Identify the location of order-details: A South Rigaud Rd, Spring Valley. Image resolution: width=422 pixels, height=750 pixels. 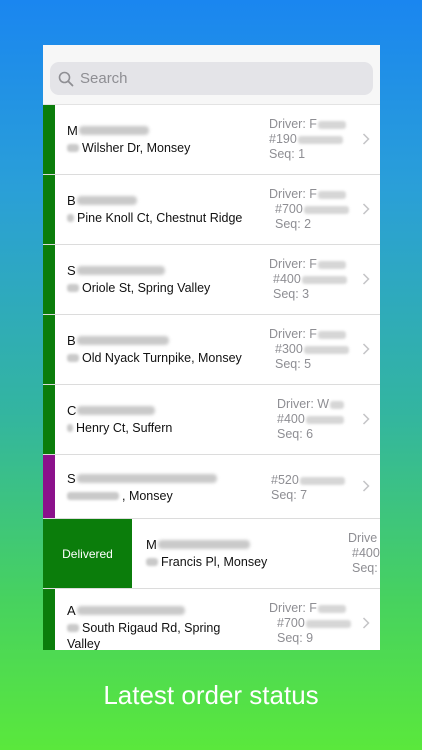
(162, 625).